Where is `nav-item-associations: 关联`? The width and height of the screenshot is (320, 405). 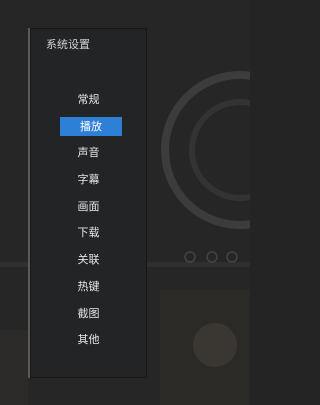 nav-item-associations: 关联 is located at coordinates (88, 259).